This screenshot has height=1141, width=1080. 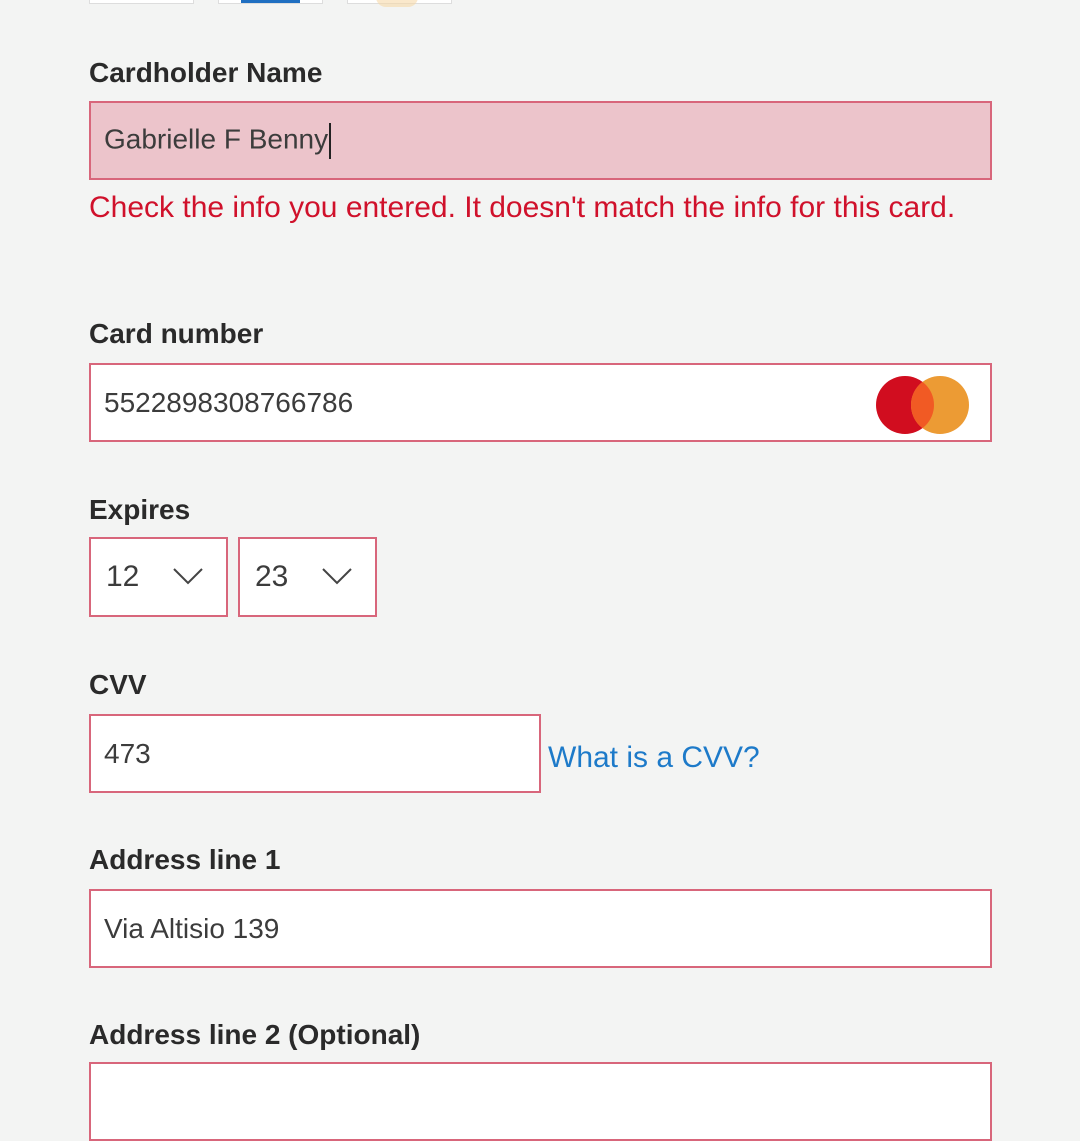 I want to click on cardholder-name-input: Gabrielle F Benny, so click(x=540, y=140).